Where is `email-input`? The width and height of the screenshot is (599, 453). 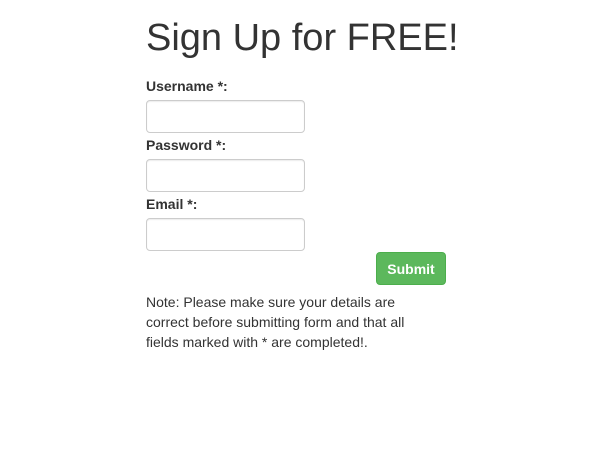
email-input is located at coordinates (225, 234).